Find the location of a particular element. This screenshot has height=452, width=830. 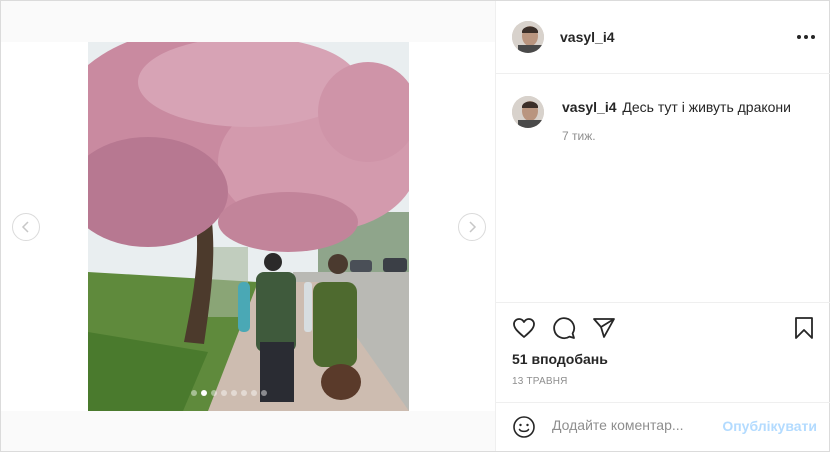

chevron-left-icon is located at coordinates (25, 227).